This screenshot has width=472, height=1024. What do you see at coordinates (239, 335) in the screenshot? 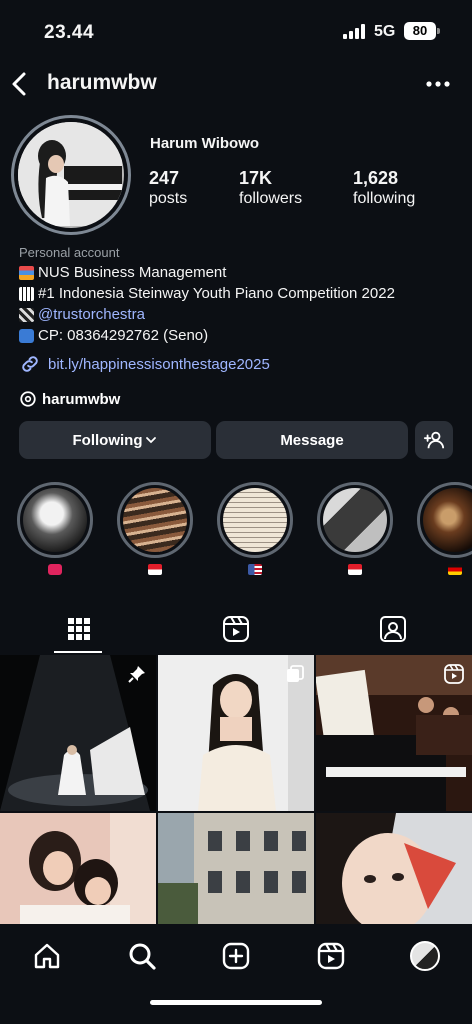
I see `bio-line: CP: 08364292762 (Seno)` at bounding box center [239, 335].